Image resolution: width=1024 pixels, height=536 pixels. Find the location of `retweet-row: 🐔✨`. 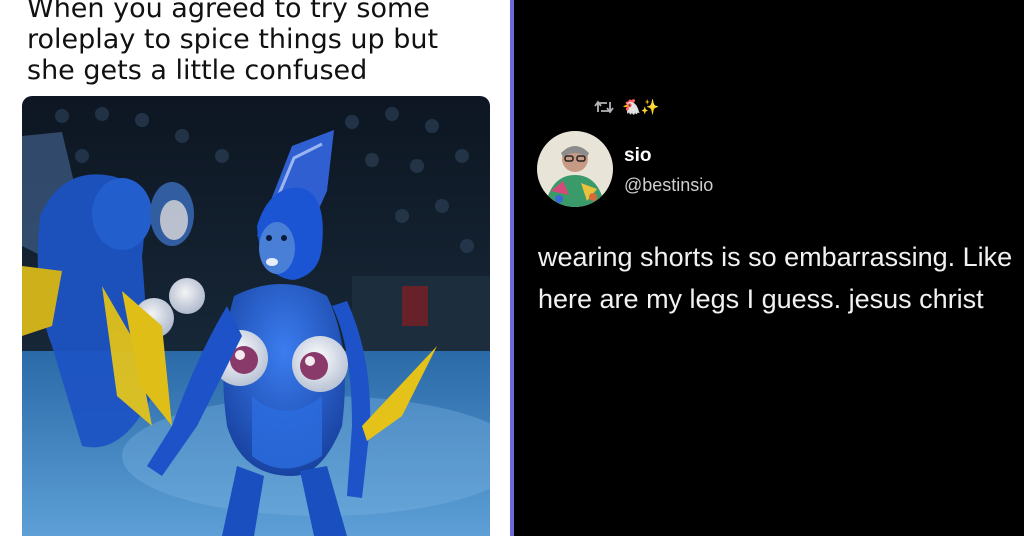

retweet-row: 🐔✨ is located at coordinates (626, 107).